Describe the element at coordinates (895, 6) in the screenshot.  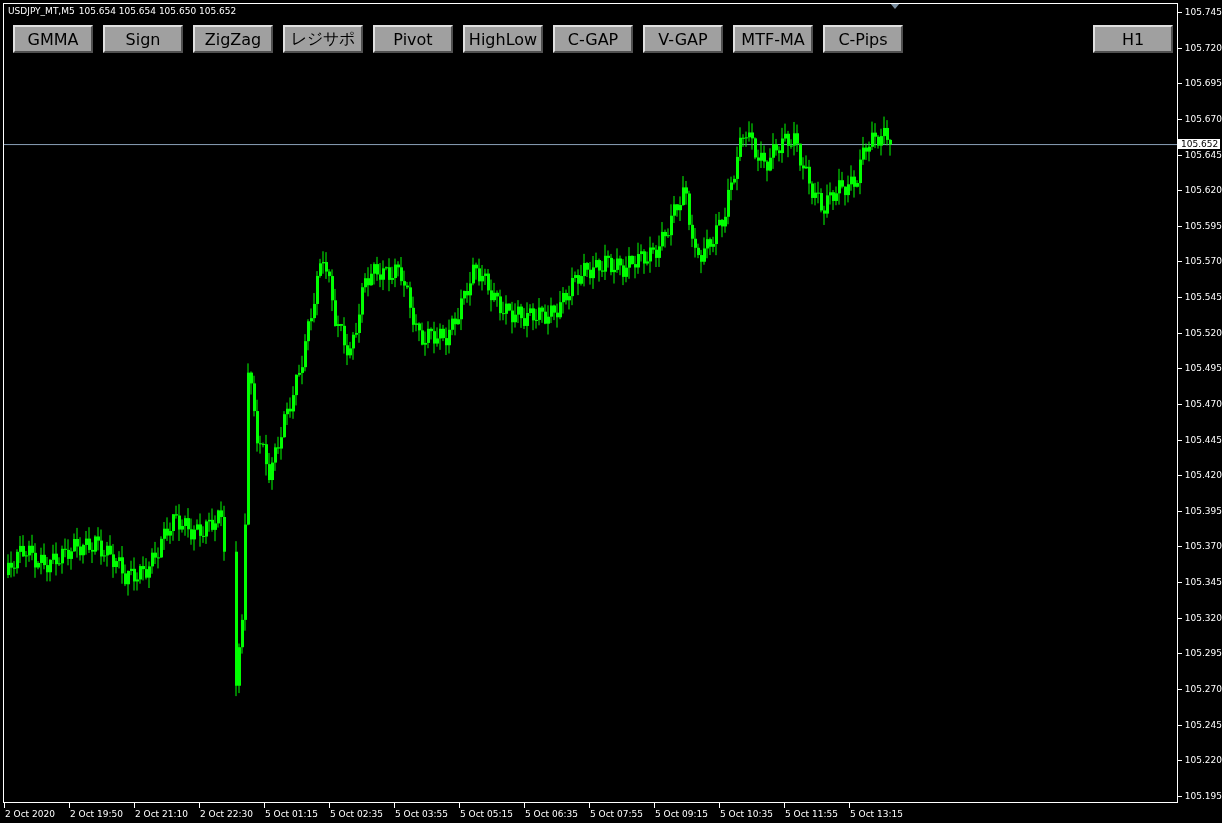
I see `chart-shift-icon` at that location.